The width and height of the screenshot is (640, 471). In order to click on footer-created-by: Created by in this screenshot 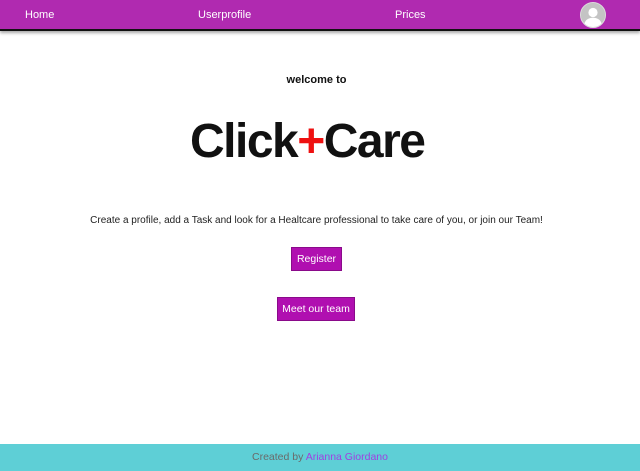, I will do `click(278, 457)`.